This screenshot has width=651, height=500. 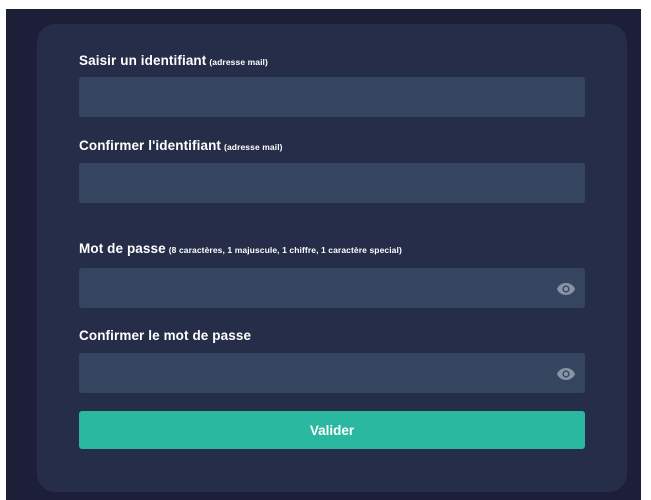 I want to click on confirm-password-label-text: Confirmer le mot de passe, so click(x=165, y=335).